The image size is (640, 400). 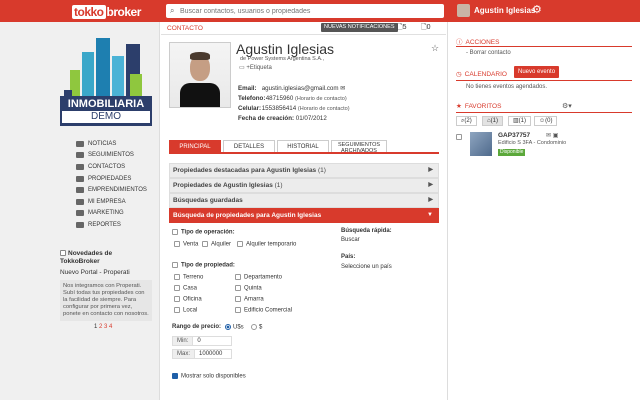 What do you see at coordinates (304, 200) in the screenshot?
I see `accordion-saved-searches: Búsquedas guardadas ▶` at bounding box center [304, 200].